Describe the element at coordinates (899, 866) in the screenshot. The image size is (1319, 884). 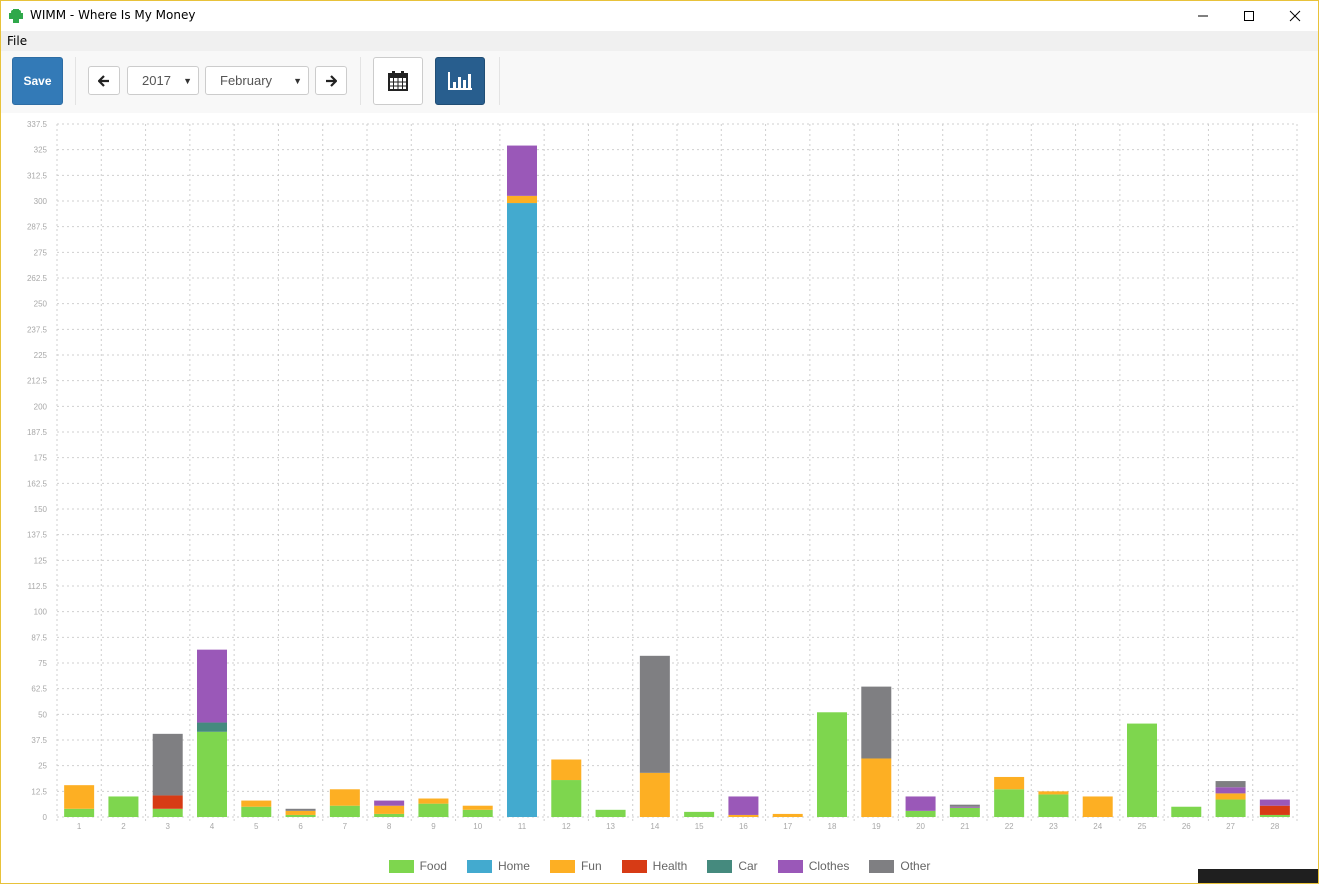
I see `legend-item-other: Other` at that location.